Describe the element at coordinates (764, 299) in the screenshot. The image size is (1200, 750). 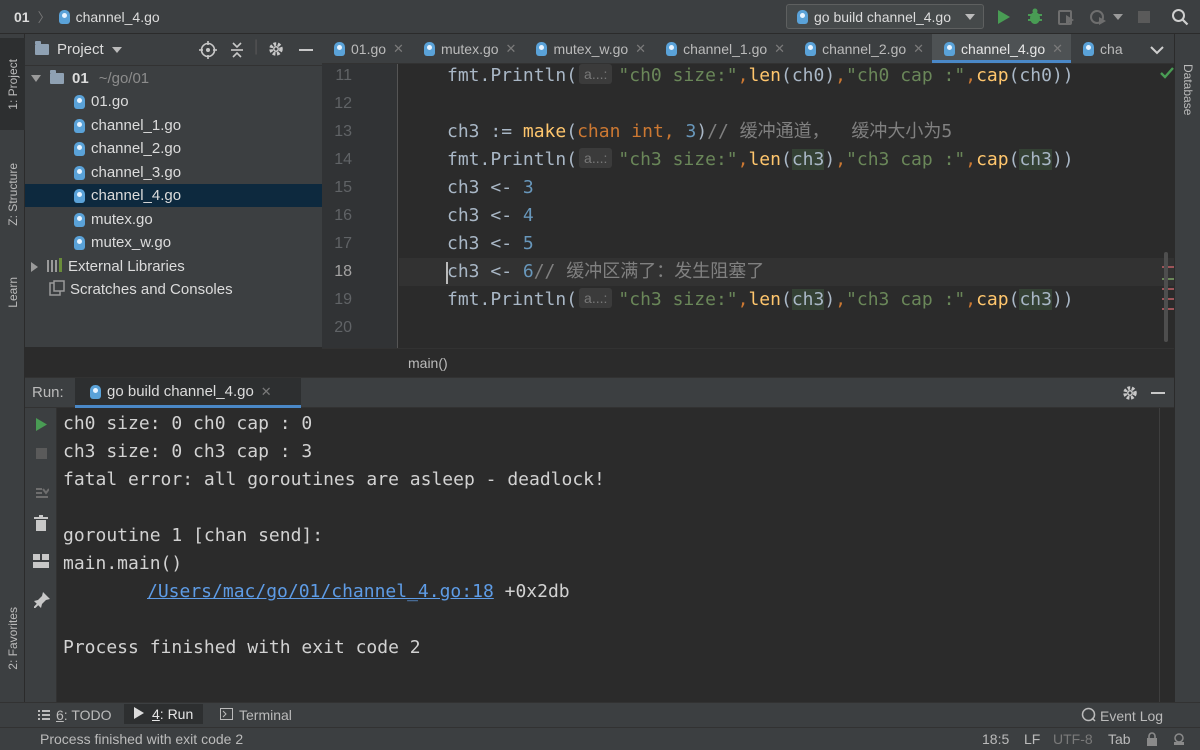
I see `code-token: len` at that location.